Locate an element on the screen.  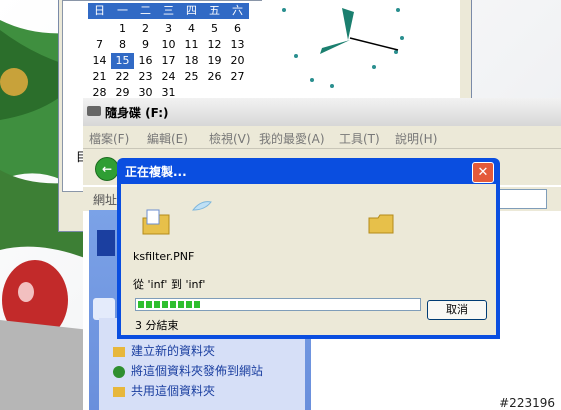
calendar-weekday-header: 日一二三四五六 is located at coordinates (168, 11).